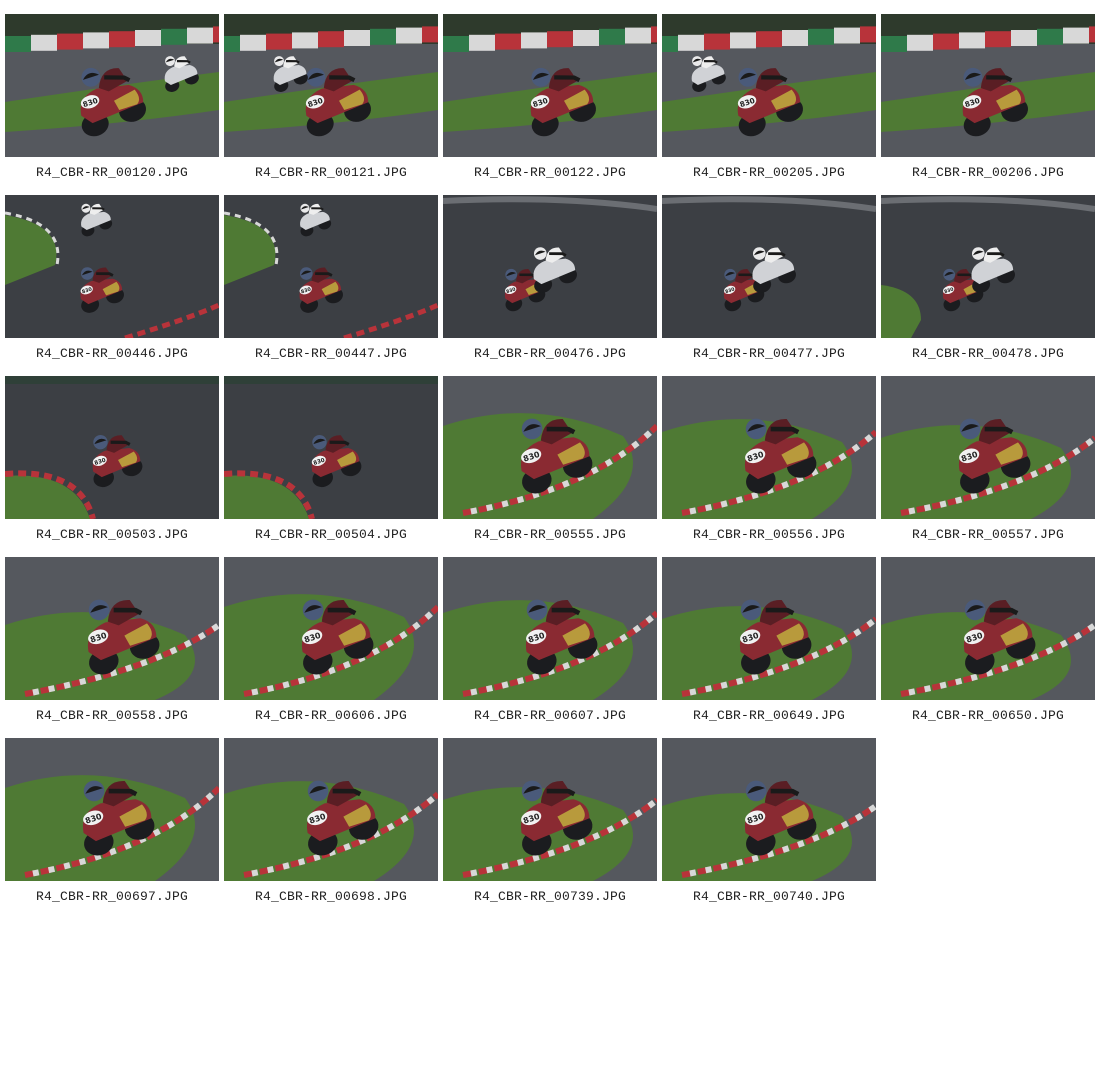  Describe the element at coordinates (988, 715) in the screenshot. I see `filename-caption: R4_CBR-RR_00650.JPG` at that location.